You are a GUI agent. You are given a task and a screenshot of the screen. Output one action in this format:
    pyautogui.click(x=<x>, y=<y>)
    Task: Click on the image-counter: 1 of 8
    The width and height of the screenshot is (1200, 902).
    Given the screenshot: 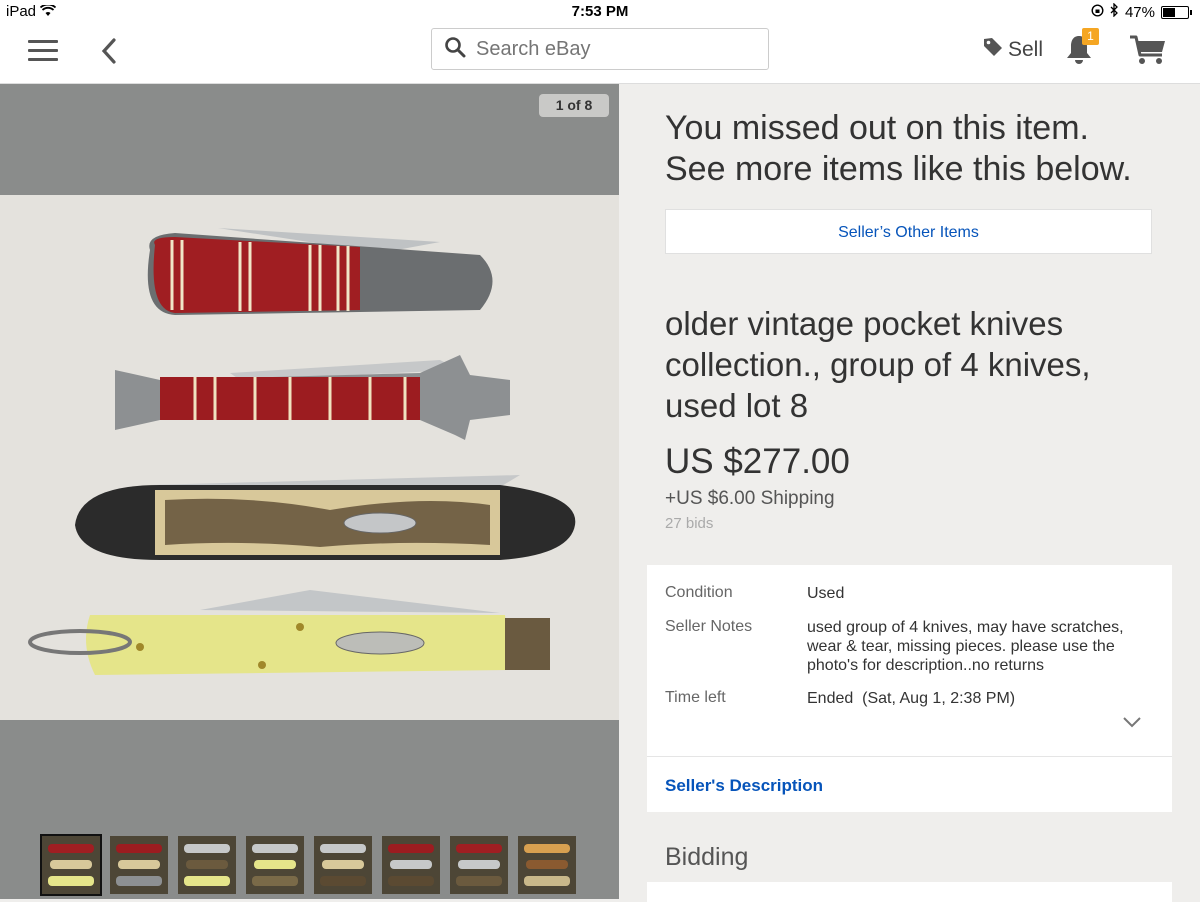 What is the action you would take?
    pyautogui.click(x=574, y=105)
    